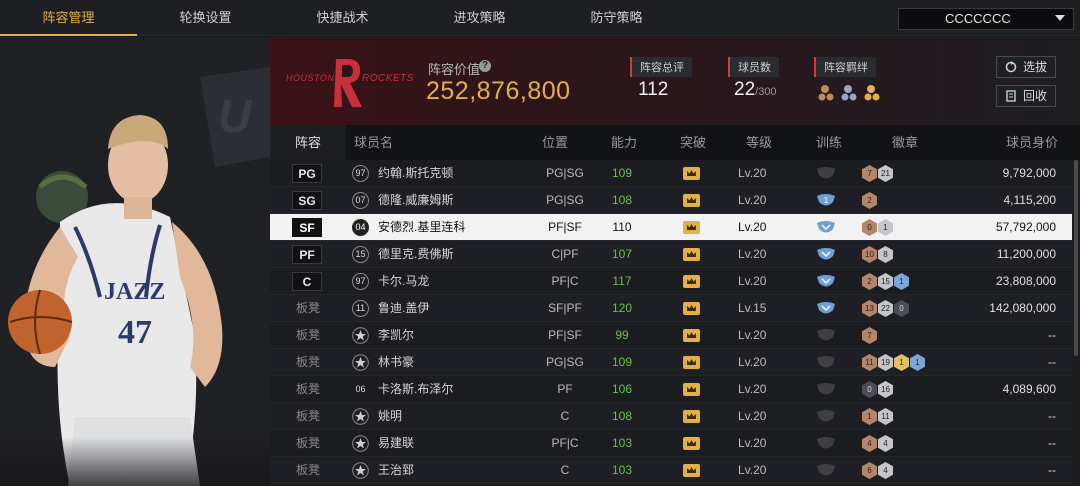  Describe the element at coordinates (415, 389) in the screenshot. I see `player-name: 卡洛斯.布泽尔` at that location.